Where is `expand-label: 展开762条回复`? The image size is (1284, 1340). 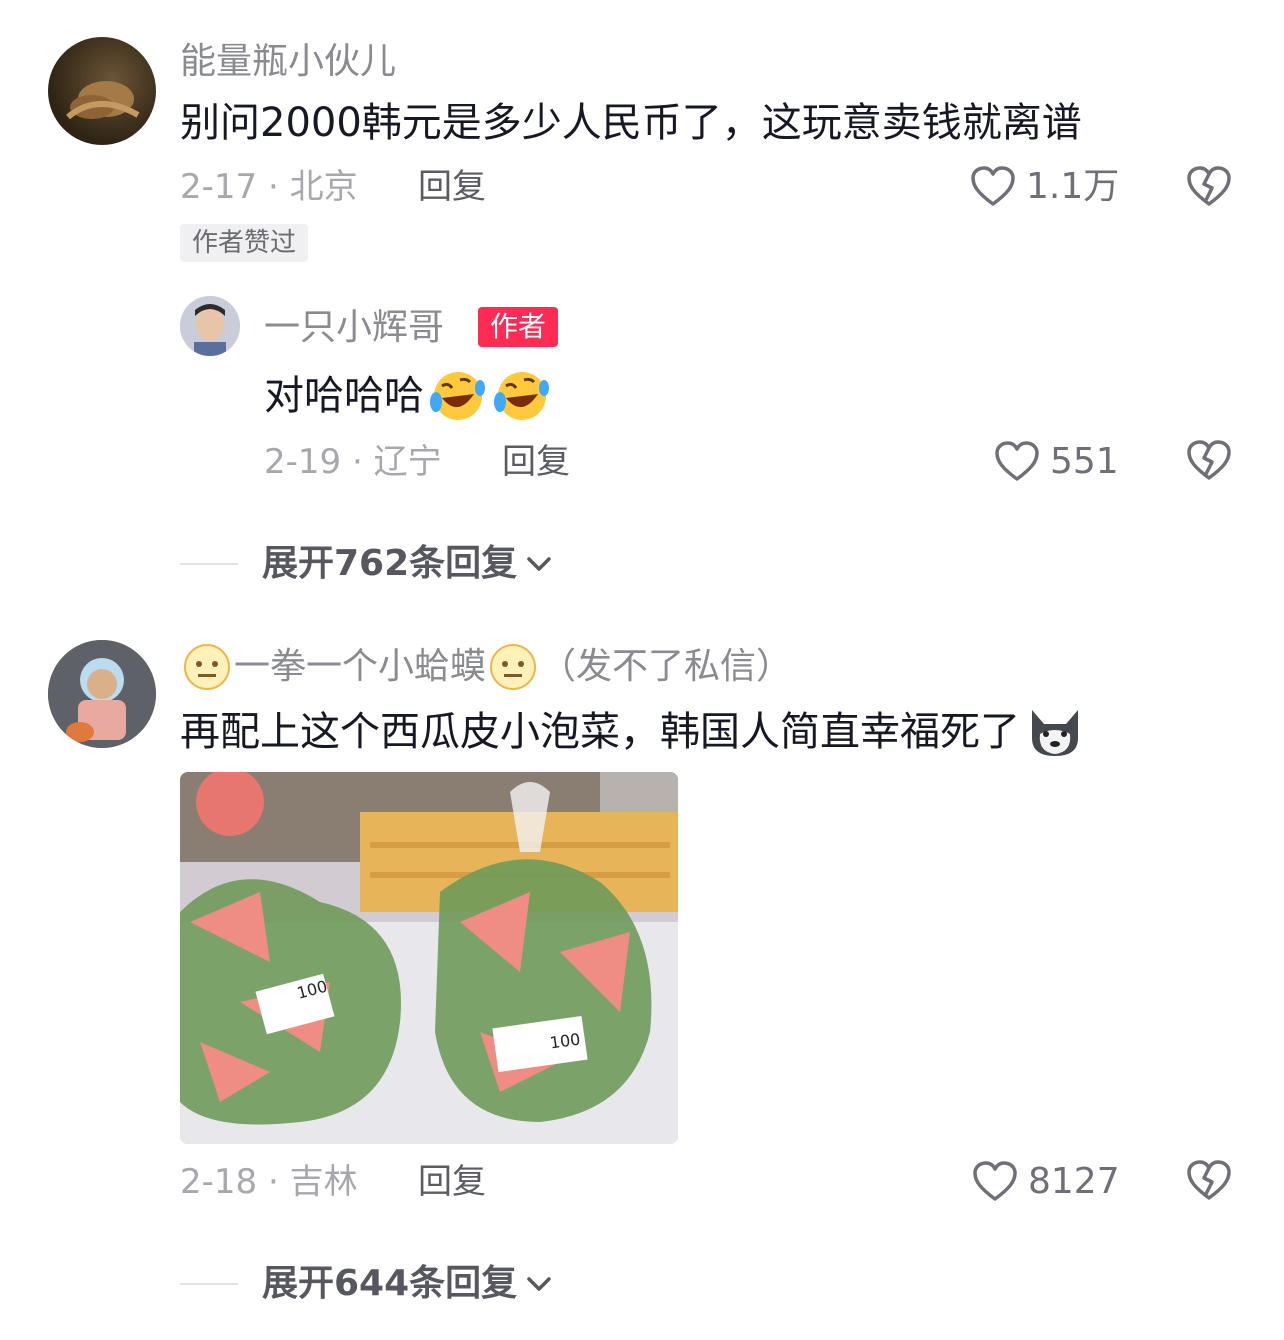
expand-label: 展开762条回复 is located at coordinates (390, 563).